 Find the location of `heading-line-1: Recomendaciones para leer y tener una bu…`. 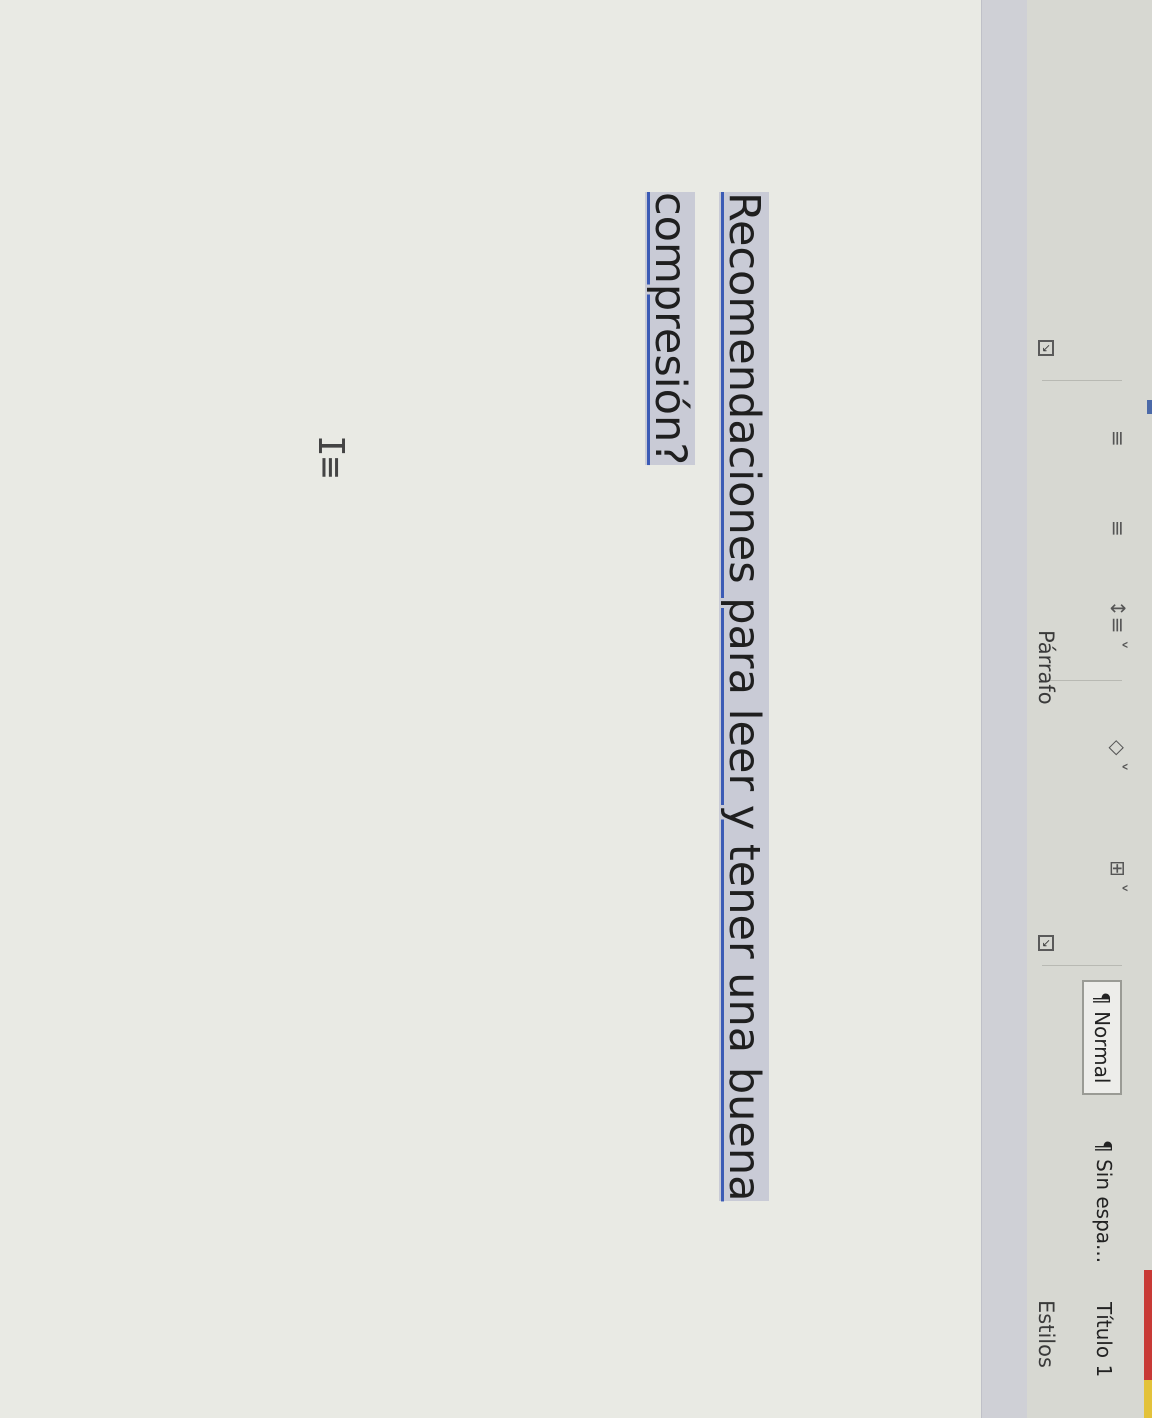

heading-line-1: Recomendaciones para leer y tener una bu… is located at coordinates (744, 697).